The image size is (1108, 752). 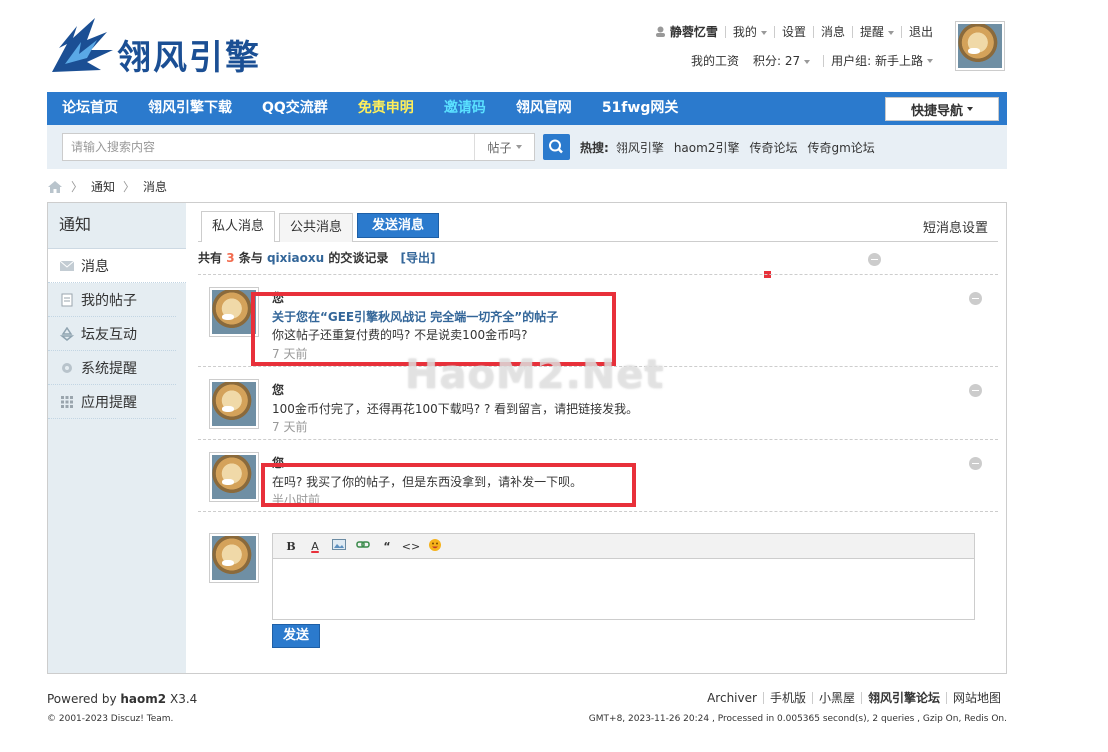 I want to click on message-time: 7 天前, so click(x=290, y=427).